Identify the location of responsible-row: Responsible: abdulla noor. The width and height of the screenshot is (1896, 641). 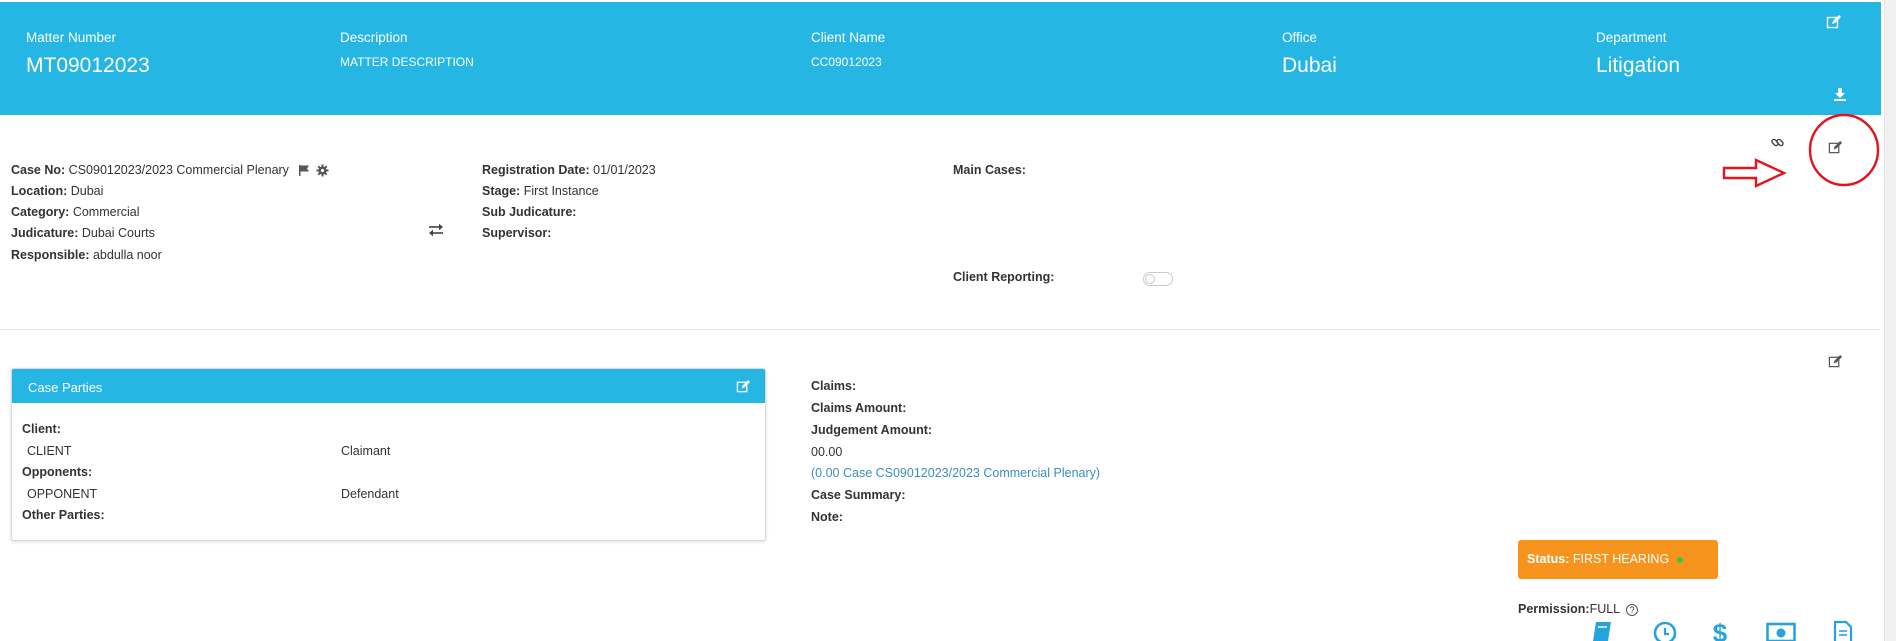
(86, 255).